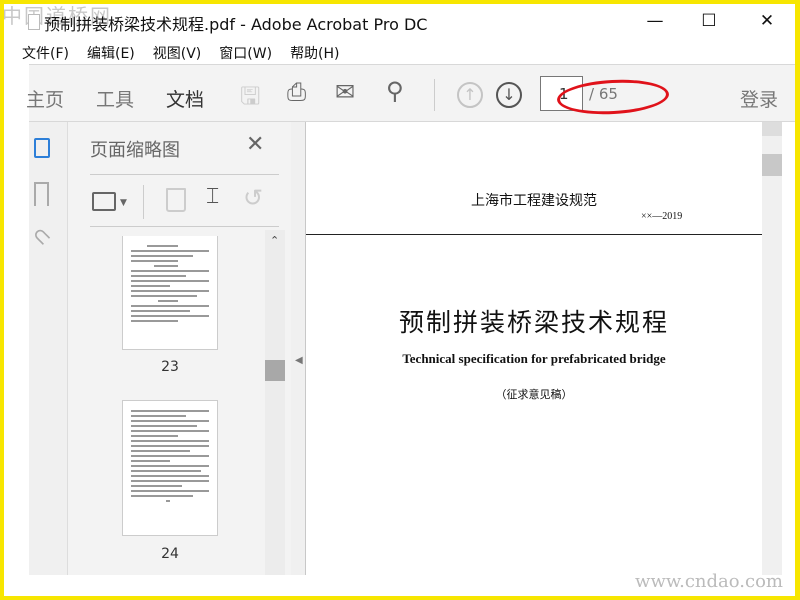 The image size is (800, 600). What do you see at coordinates (534, 201) in the screenshot?
I see `doc-header: 上海市工程建设规范` at bounding box center [534, 201].